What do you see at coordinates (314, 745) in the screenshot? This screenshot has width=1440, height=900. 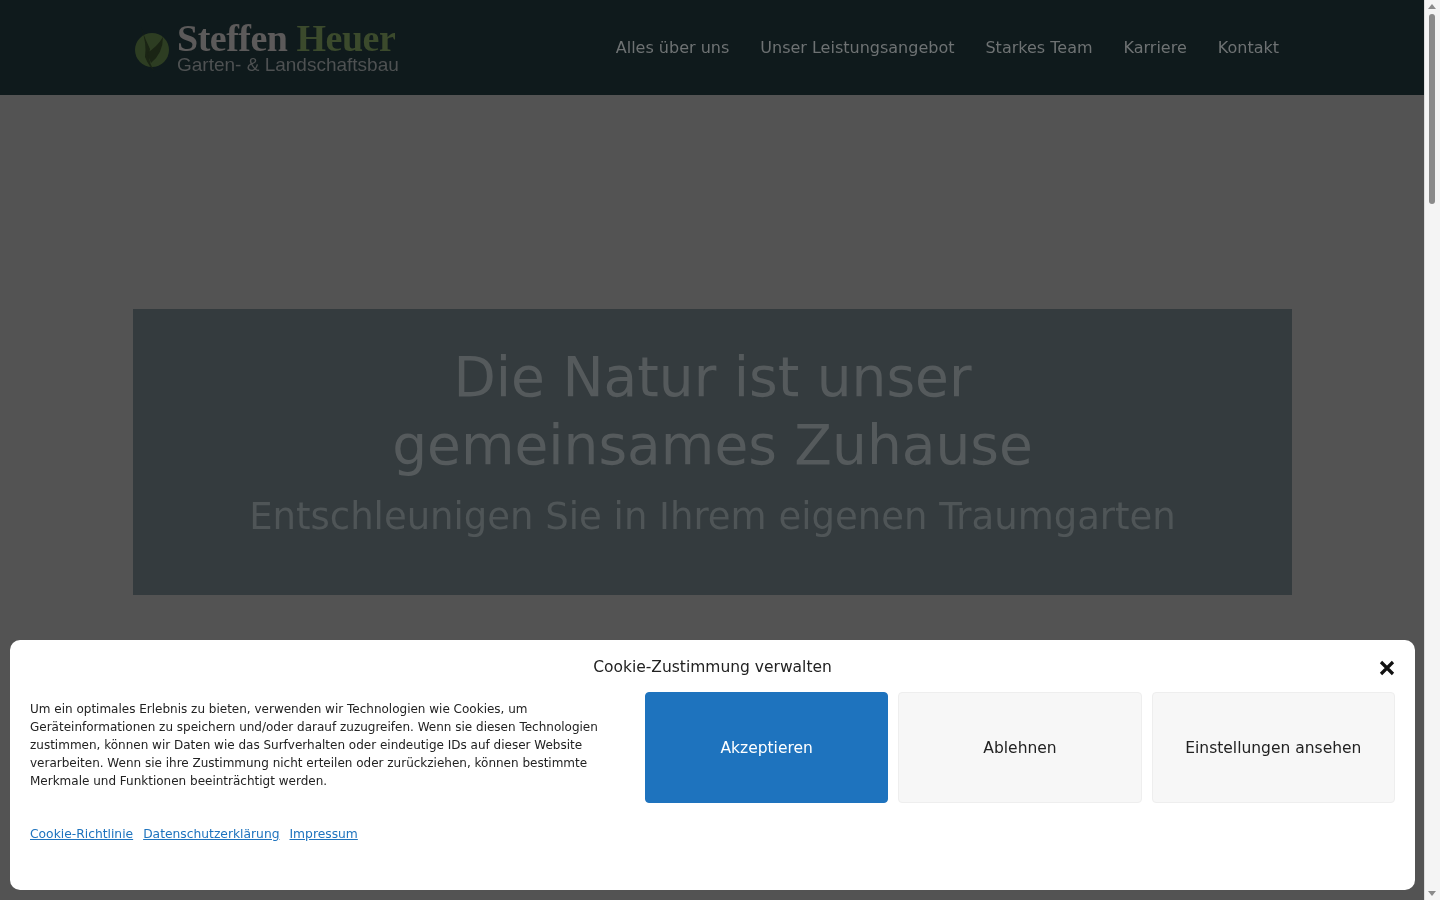 I see `consent-text: Um ein optimales Erlebnis zu bieten, verwenden wir Technologien wie Cookies, um Geräteinformationen zu speichern und/oder darauf zuzugreifen. Wenn sie diesen Technologien zustimmen, können wir Daten wie das Surfverhalten oder eindeutige IDs auf dieser Website verarbeiten. Wenn sie ihre Zustimmung nicht erteilen oder zurückziehen, können bestimmte Merkmale und Funktionen beeinträchtigt werden.` at bounding box center [314, 745].